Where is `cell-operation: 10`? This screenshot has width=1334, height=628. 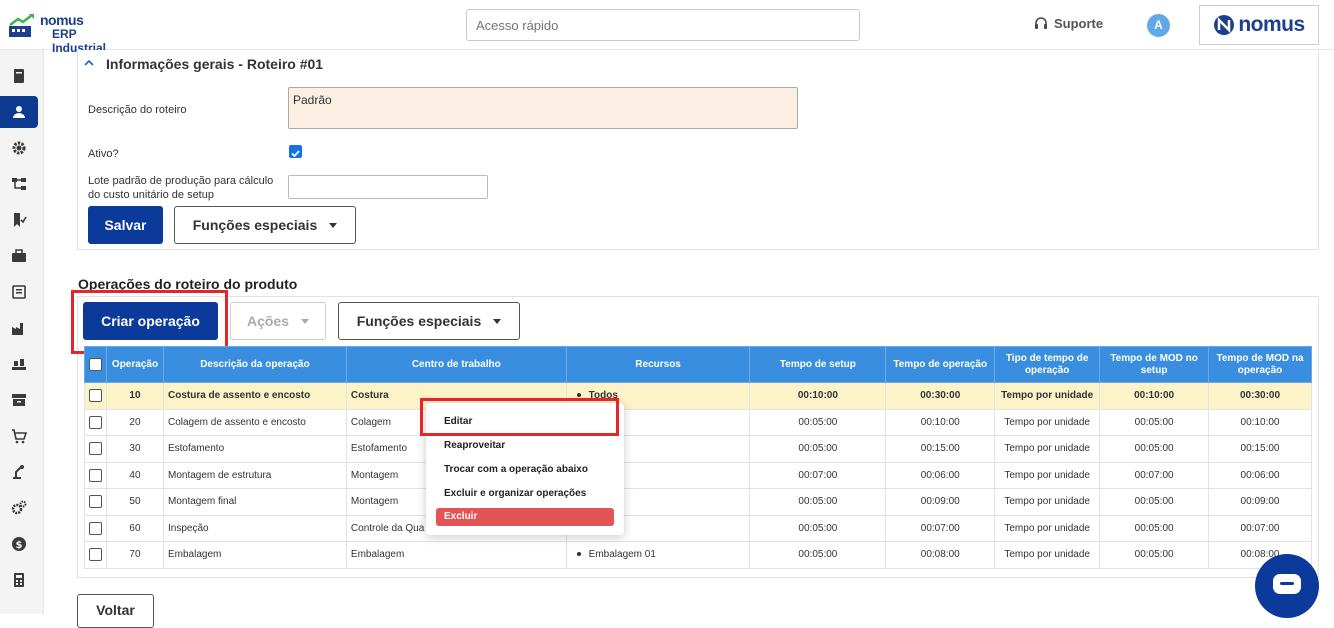
cell-operation: 10 is located at coordinates (135, 396).